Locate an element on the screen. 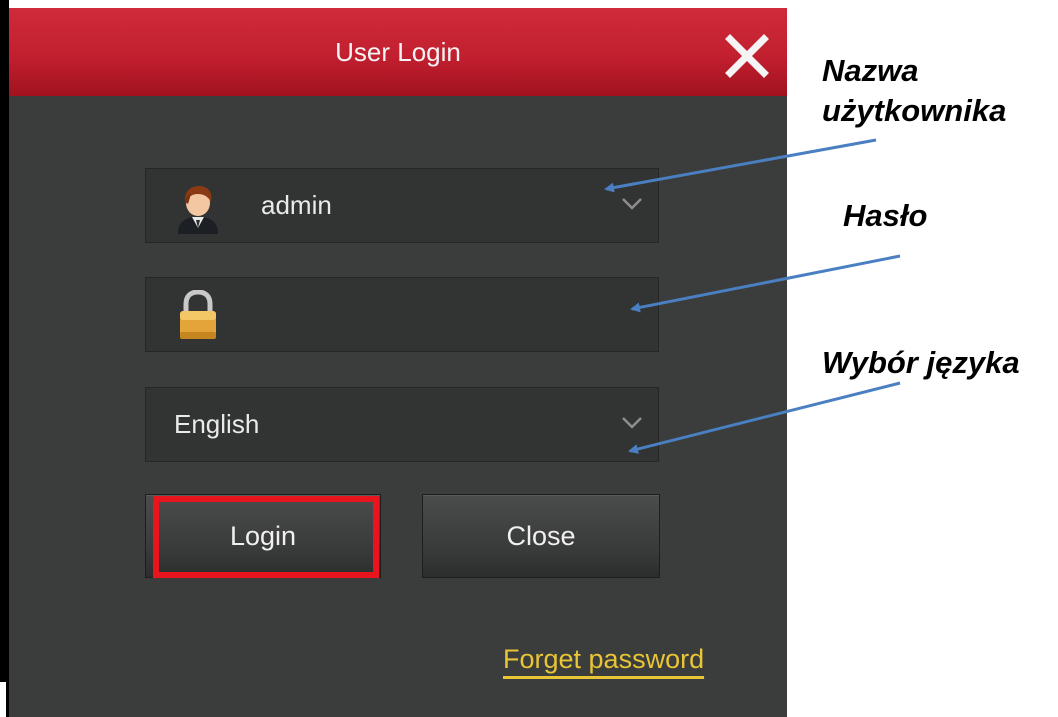 The height and width of the screenshot is (717, 1058). annotation-language: Wybór języka is located at coordinates (921, 362).